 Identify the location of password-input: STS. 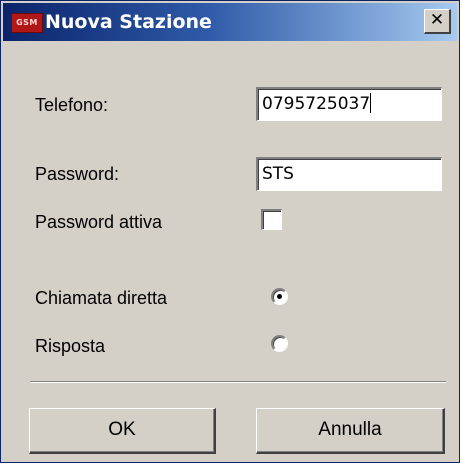
(349, 174).